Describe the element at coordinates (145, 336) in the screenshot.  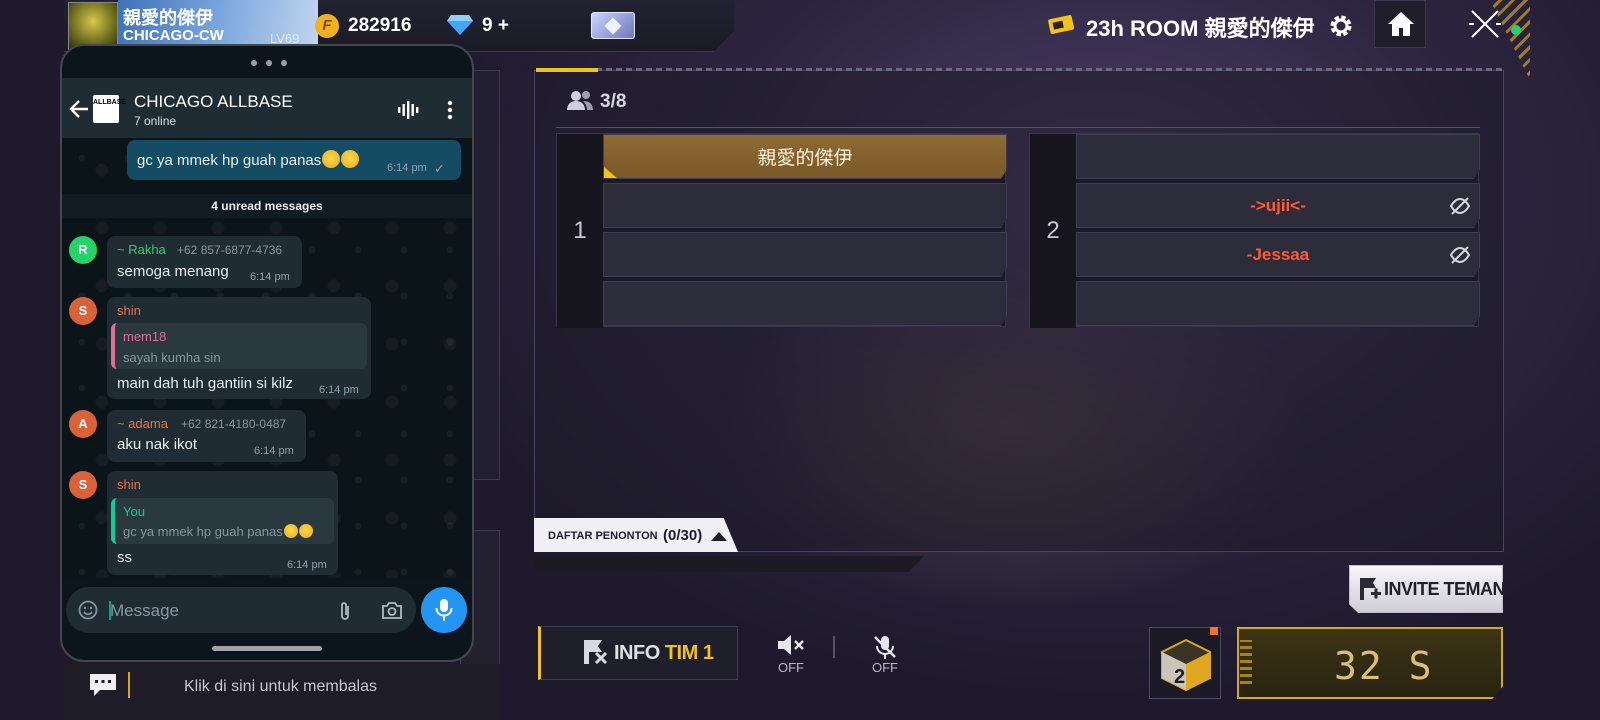
I see `quote-author: mem18` at that location.